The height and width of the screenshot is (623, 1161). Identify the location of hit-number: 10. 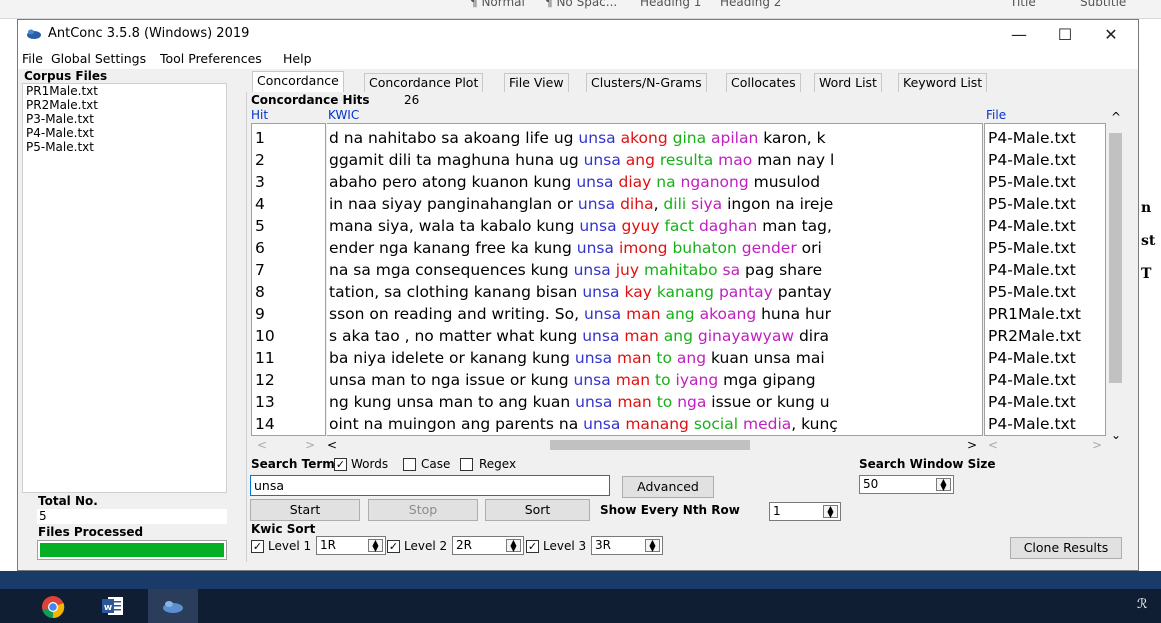
(265, 336).